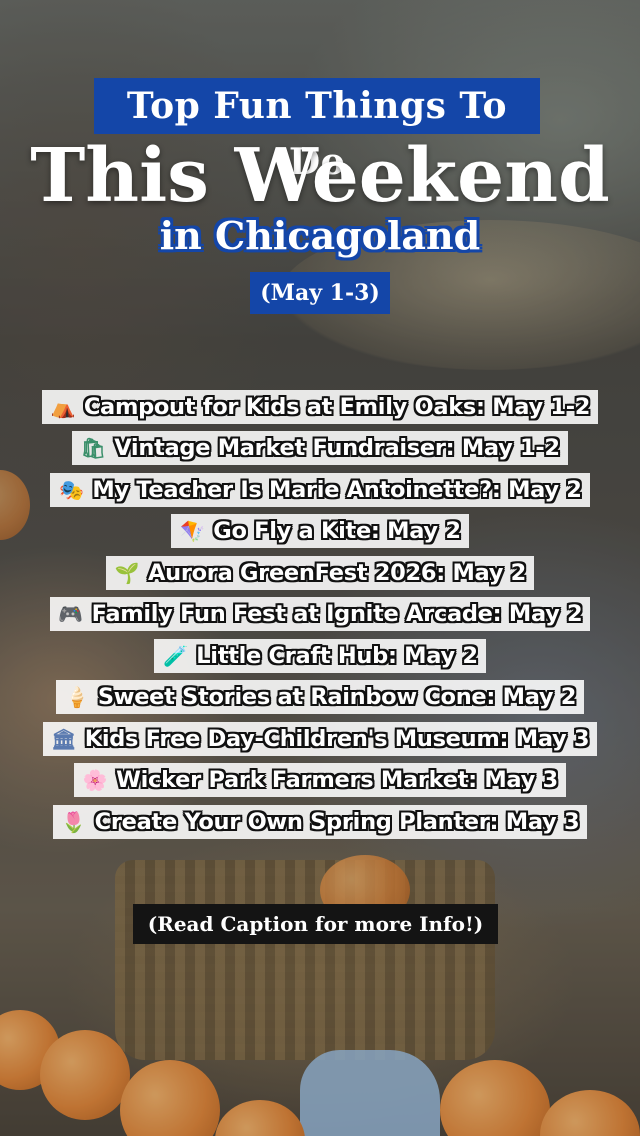  Describe the element at coordinates (337, 489) in the screenshot. I see `event-text: My Teacher Is Marie Antoinette?: May 2` at that location.